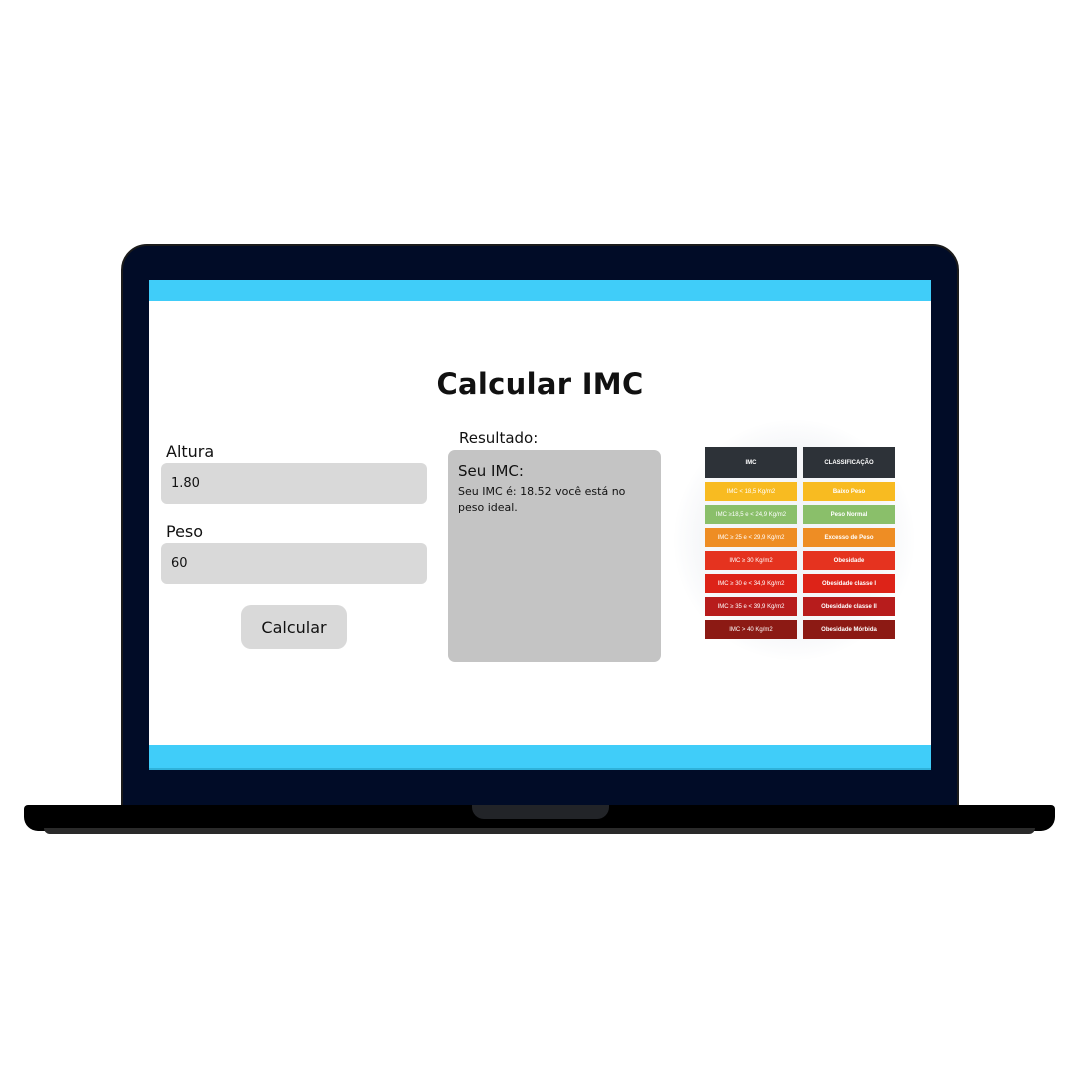 The width and height of the screenshot is (1080, 1080). I want to click on calcular-button: Calcular, so click(294, 627).